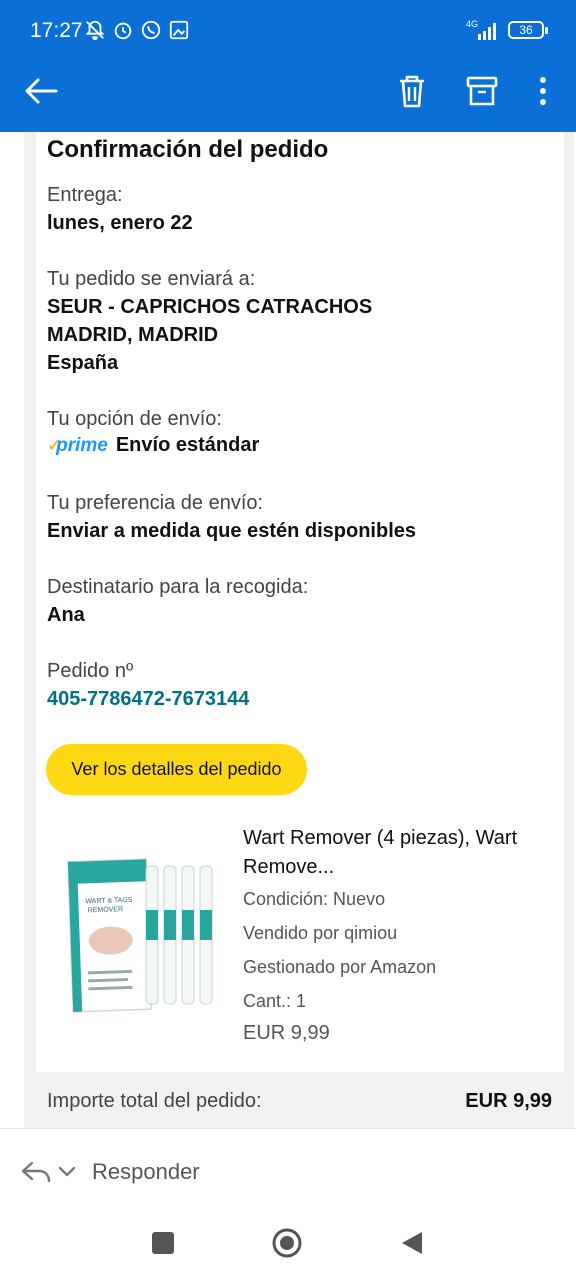 This screenshot has height=1280, width=576. Describe the element at coordinates (82, 445) in the screenshot. I see `prime-logo-text: prime` at that location.